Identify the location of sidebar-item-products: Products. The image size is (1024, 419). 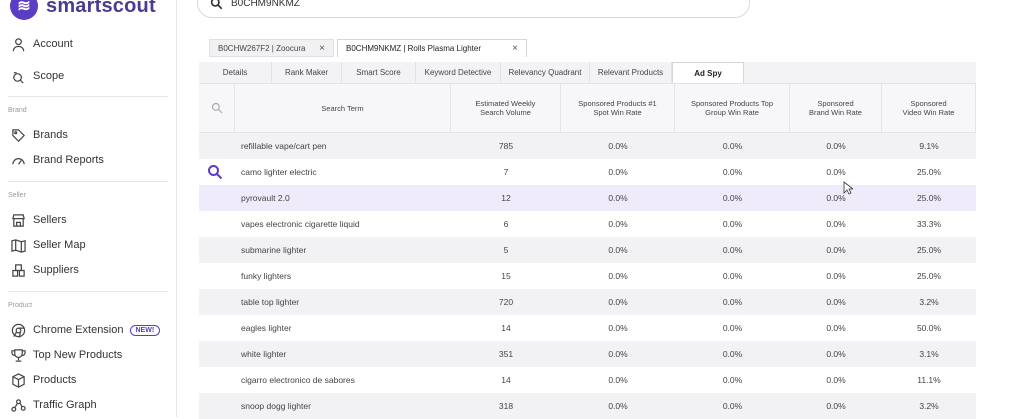
(43, 380).